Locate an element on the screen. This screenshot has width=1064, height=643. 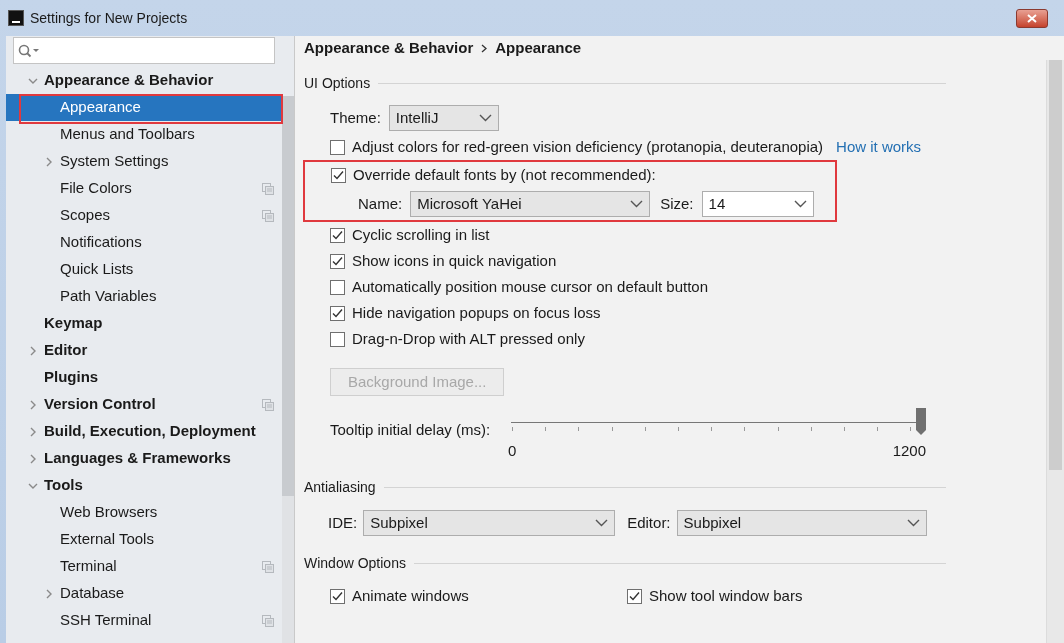
checkbox-label: Show icons in quick navigation is located at coordinates (454, 260).